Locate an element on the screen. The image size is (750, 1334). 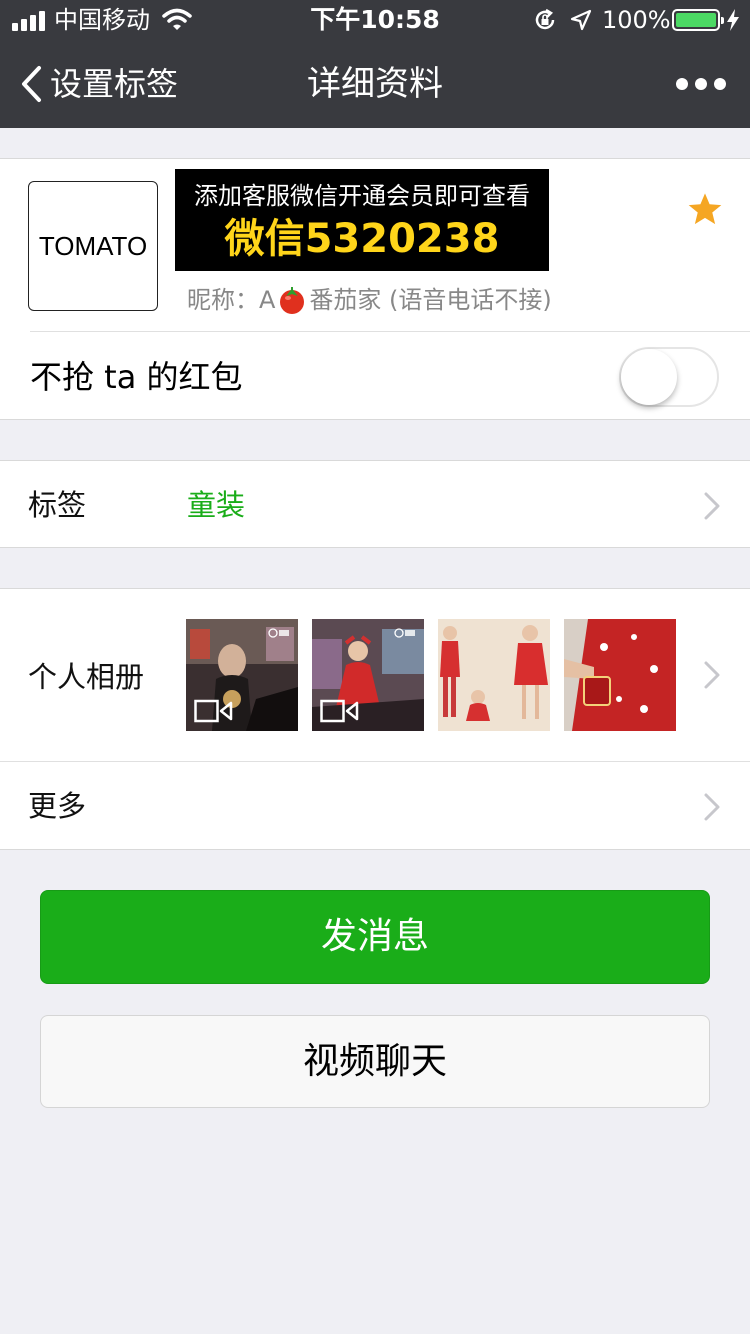
status-bar: 中国移动 下午10:58 100% is located at coordinates (375, 20).